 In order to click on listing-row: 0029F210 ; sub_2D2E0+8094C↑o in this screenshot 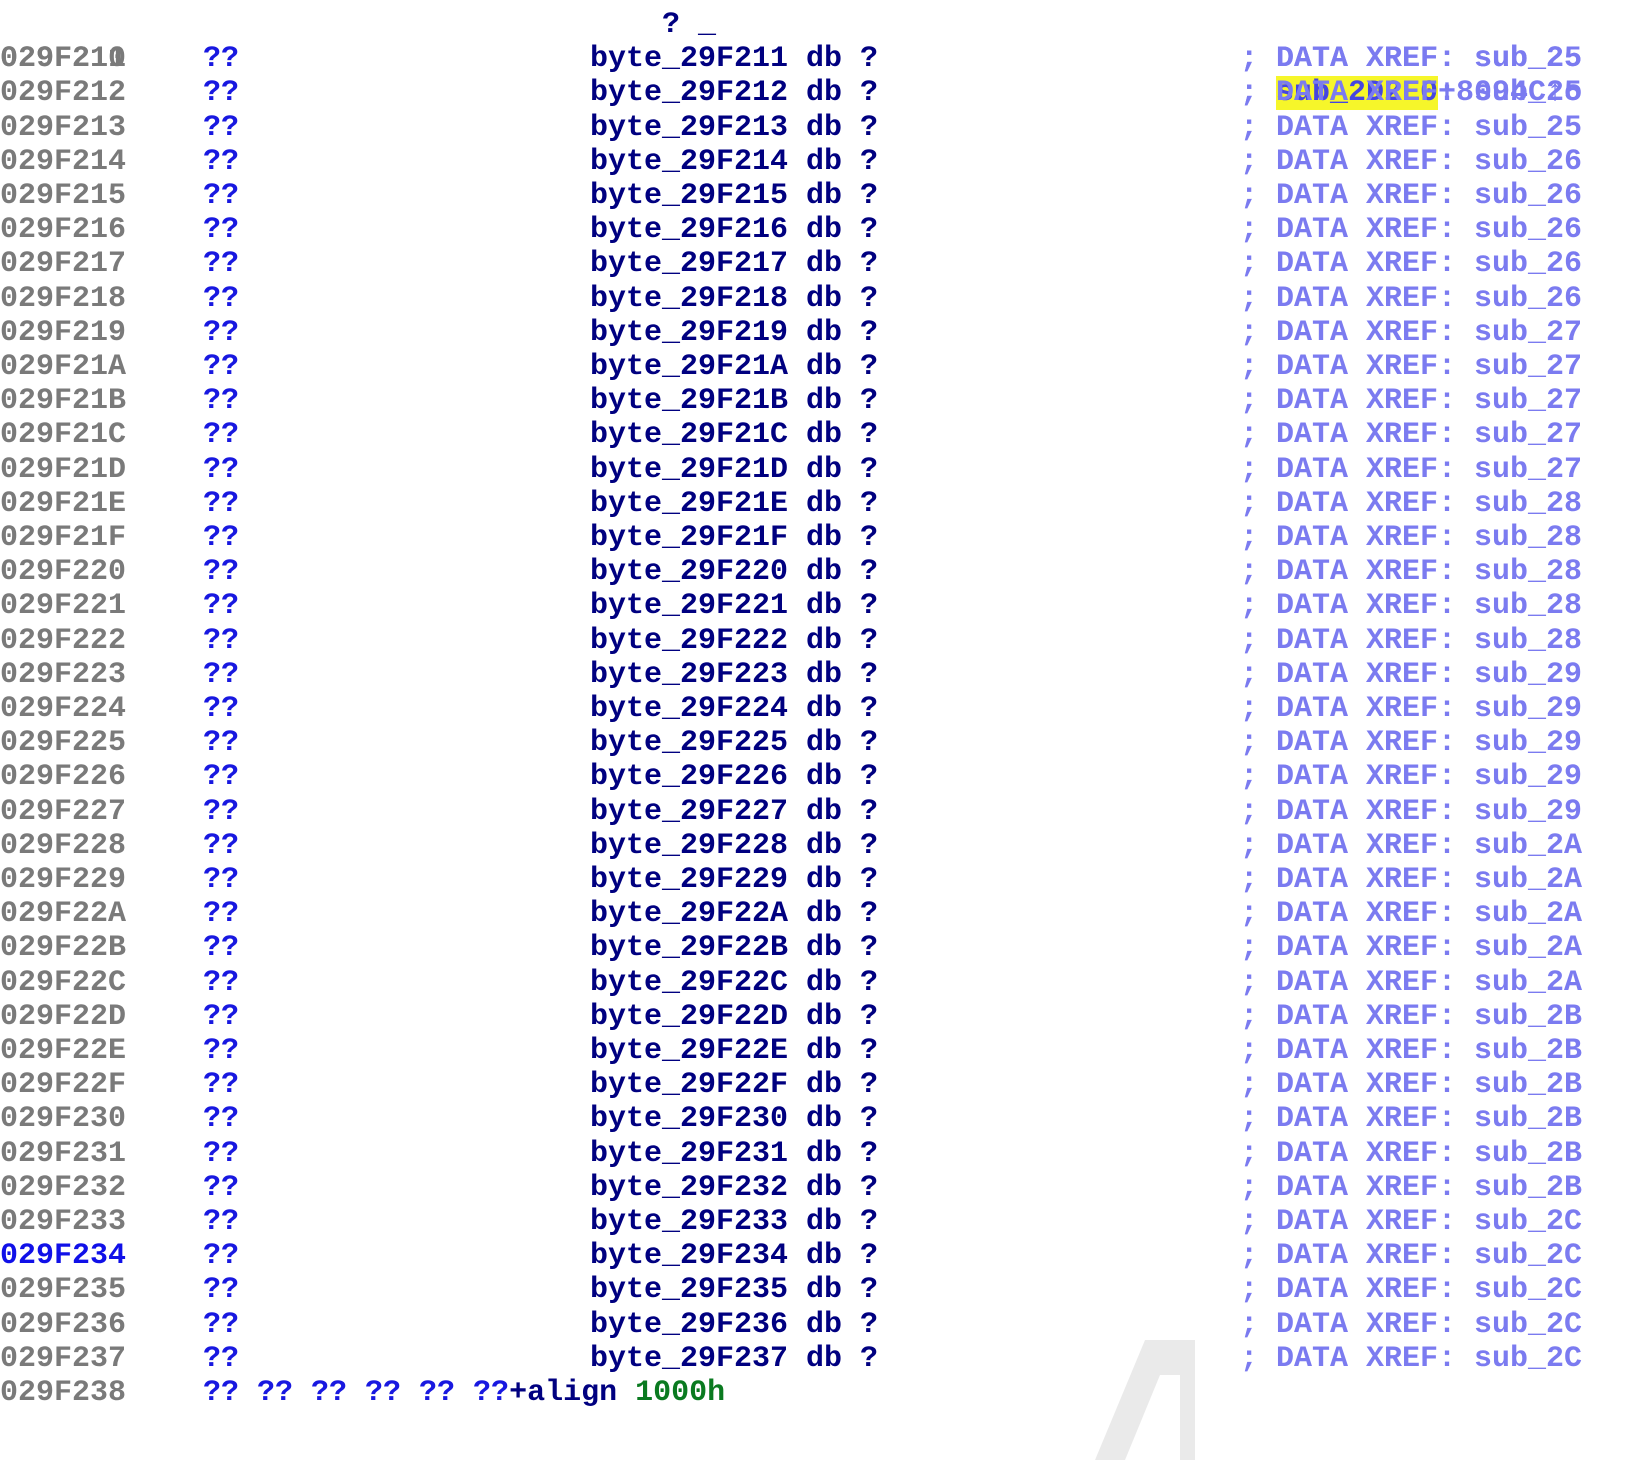, I will do `click(826, 59)`.